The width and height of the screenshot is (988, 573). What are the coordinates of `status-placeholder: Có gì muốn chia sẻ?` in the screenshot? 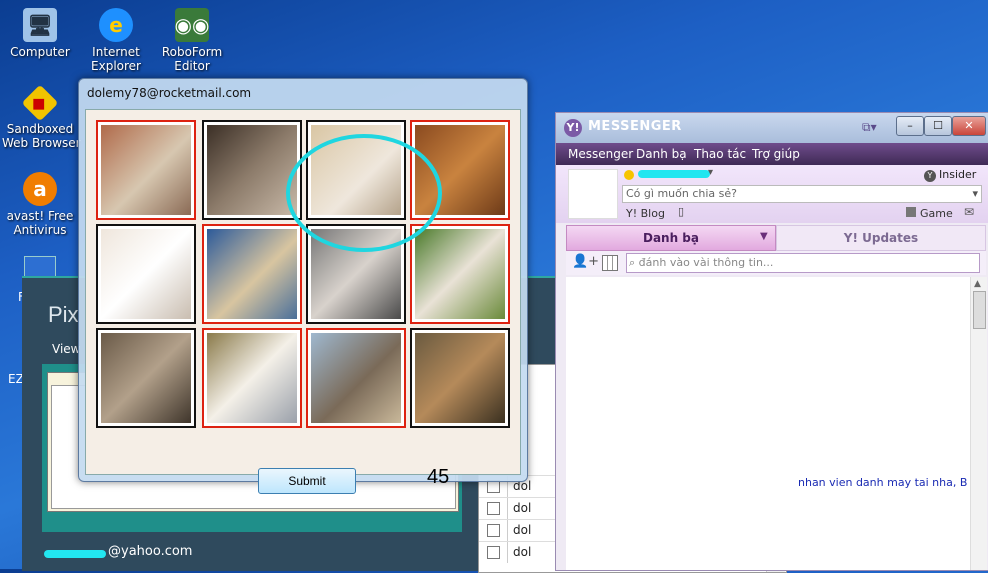 It's located at (681, 193).